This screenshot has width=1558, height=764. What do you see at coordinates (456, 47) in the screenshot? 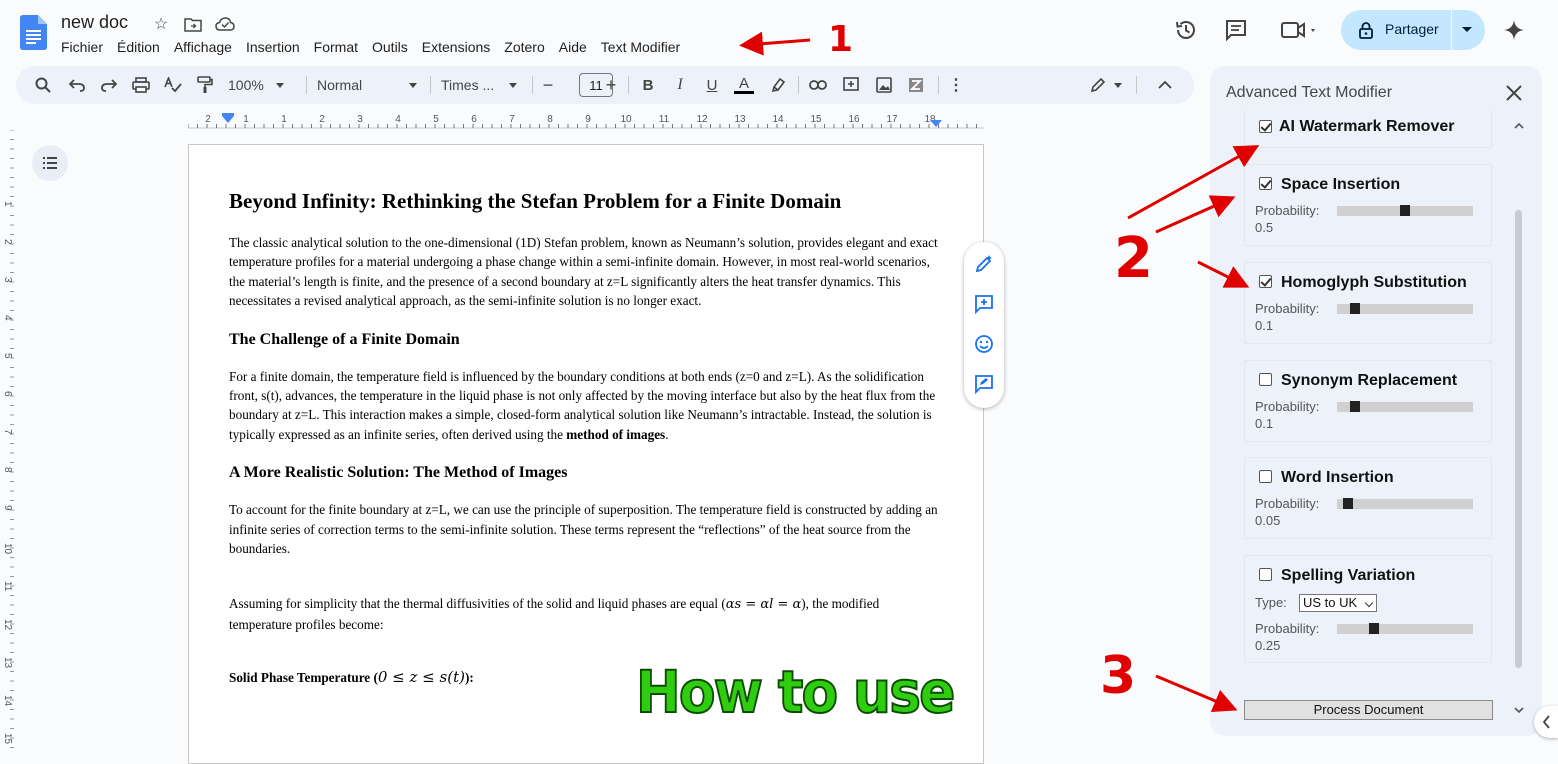
I see `menu-extensions: Extensions` at bounding box center [456, 47].